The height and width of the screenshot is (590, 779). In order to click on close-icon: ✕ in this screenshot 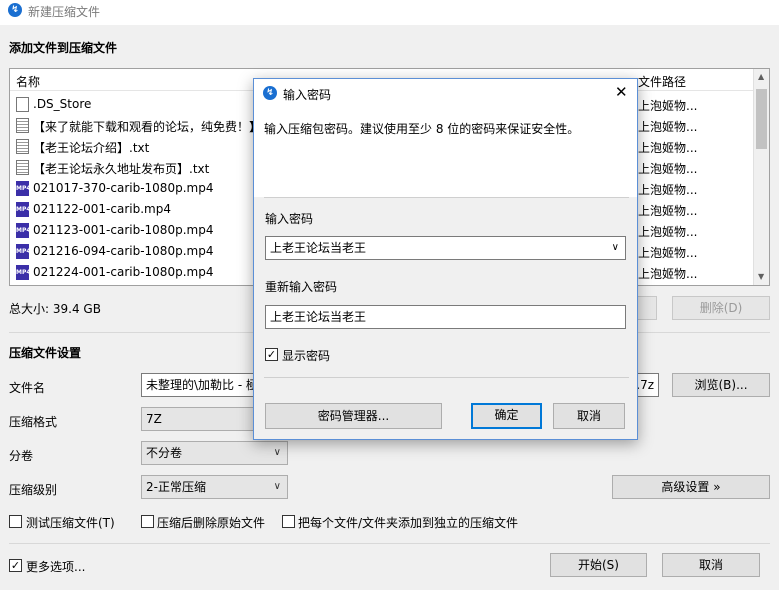, I will do `click(621, 92)`.